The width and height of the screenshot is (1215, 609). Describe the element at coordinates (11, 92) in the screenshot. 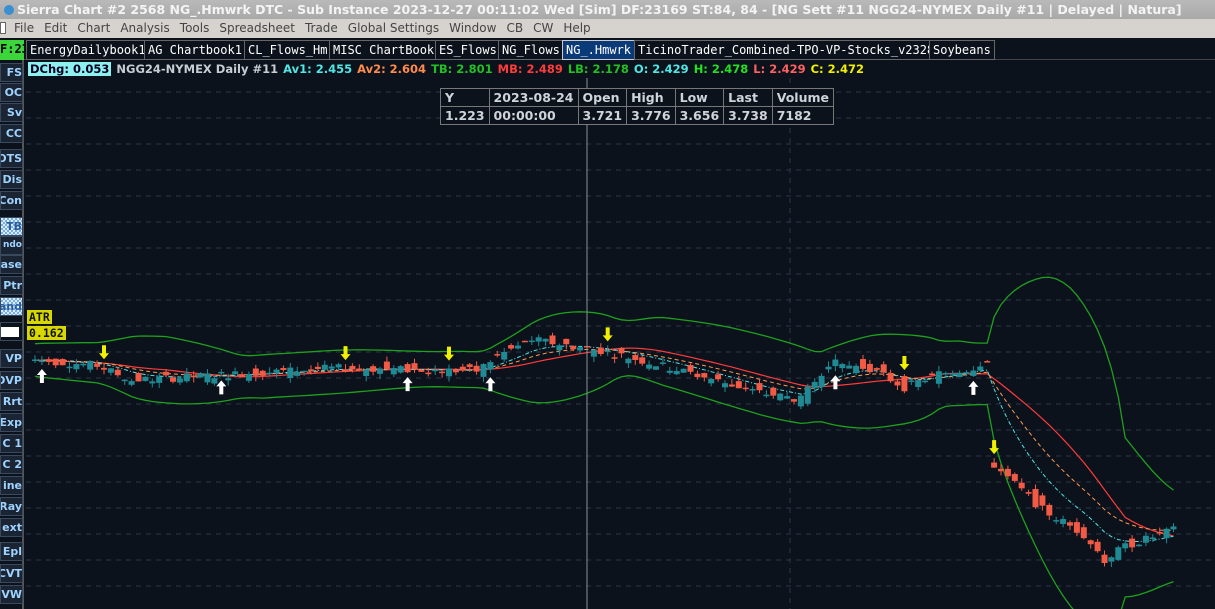

I see `toolbar-button-oc: OC` at that location.